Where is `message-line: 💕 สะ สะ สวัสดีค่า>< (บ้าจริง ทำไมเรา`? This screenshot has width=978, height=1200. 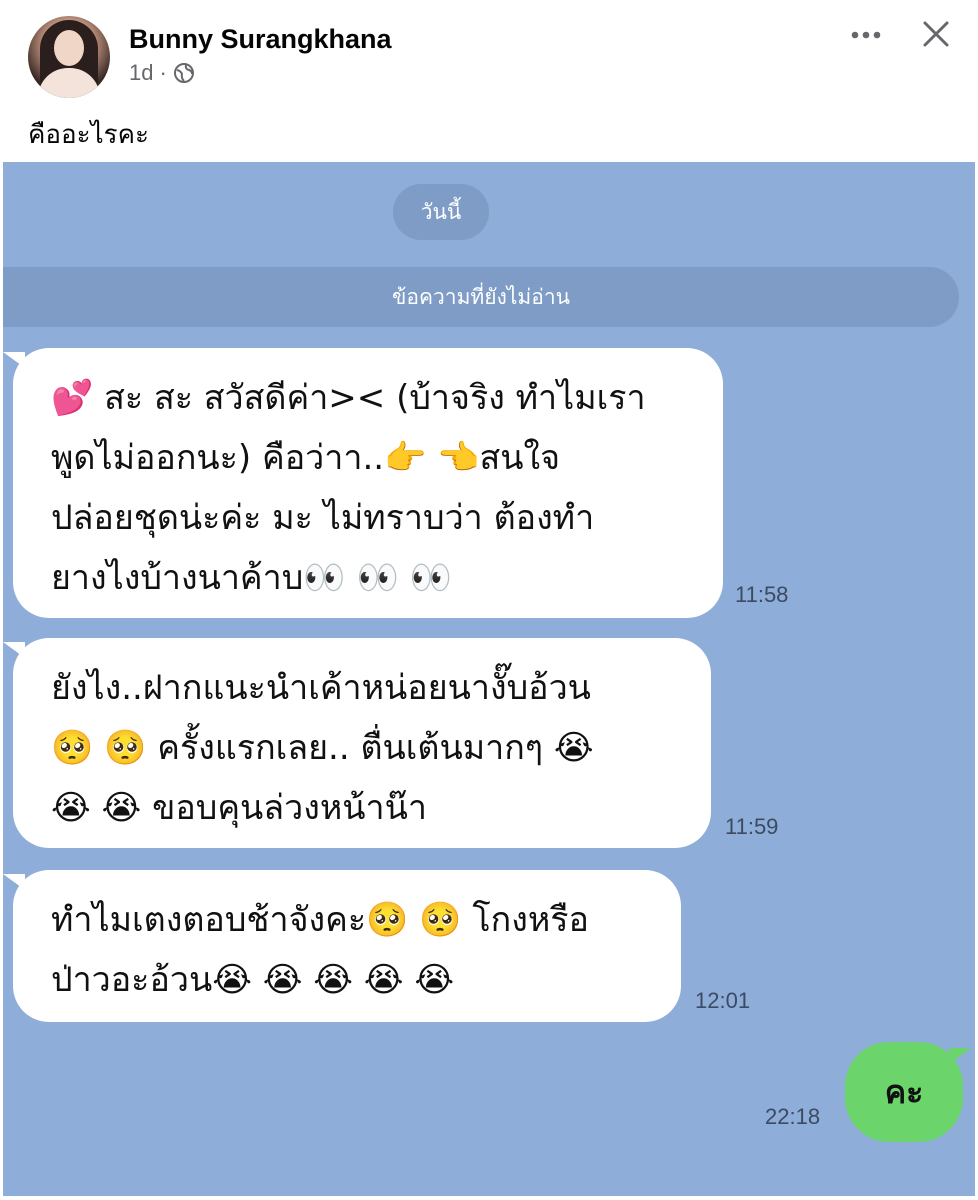 message-line: 💕 สะ สะ สวัสดีค่า>< (บ้าจริง ทำไมเรา is located at coordinates (348, 398).